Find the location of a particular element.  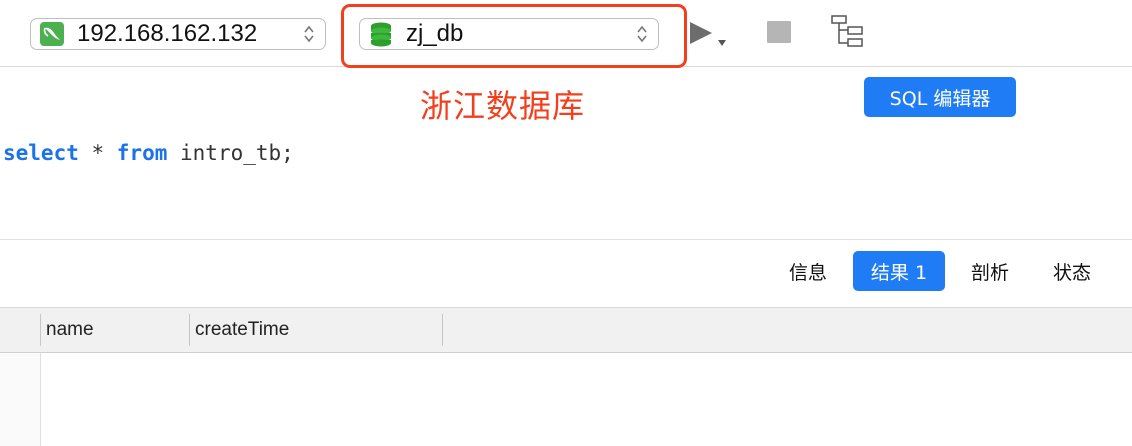

column-header-name: name is located at coordinates (70, 330).